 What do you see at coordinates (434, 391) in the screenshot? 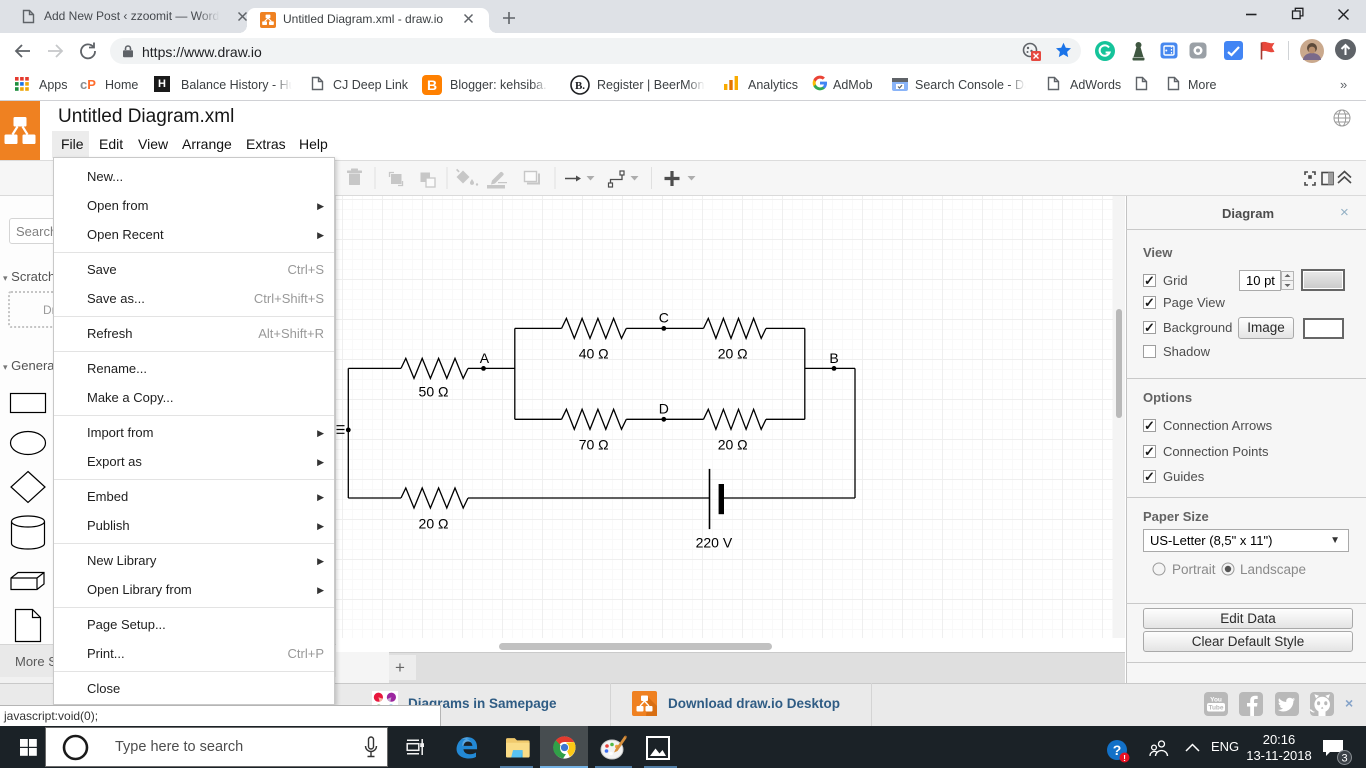
I see `svg-text: 50 Ω` at bounding box center [434, 391].